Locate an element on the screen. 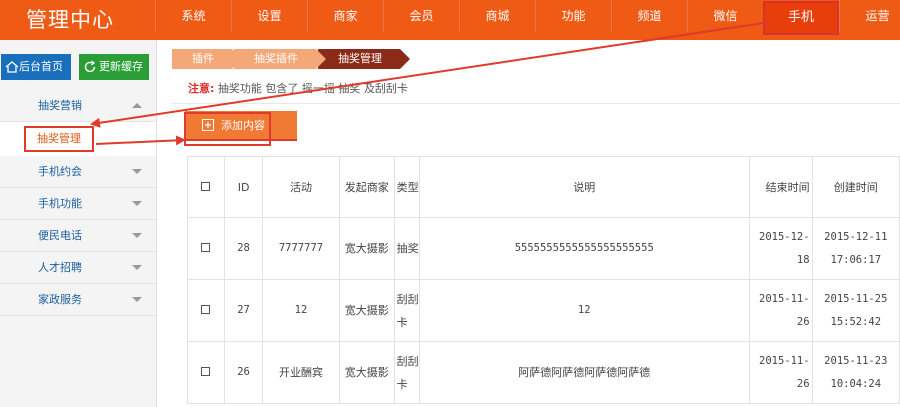  notice-text: 抽奖功能 包含了 摇一摇 抽奖 及刮刮卡 is located at coordinates (312, 88).